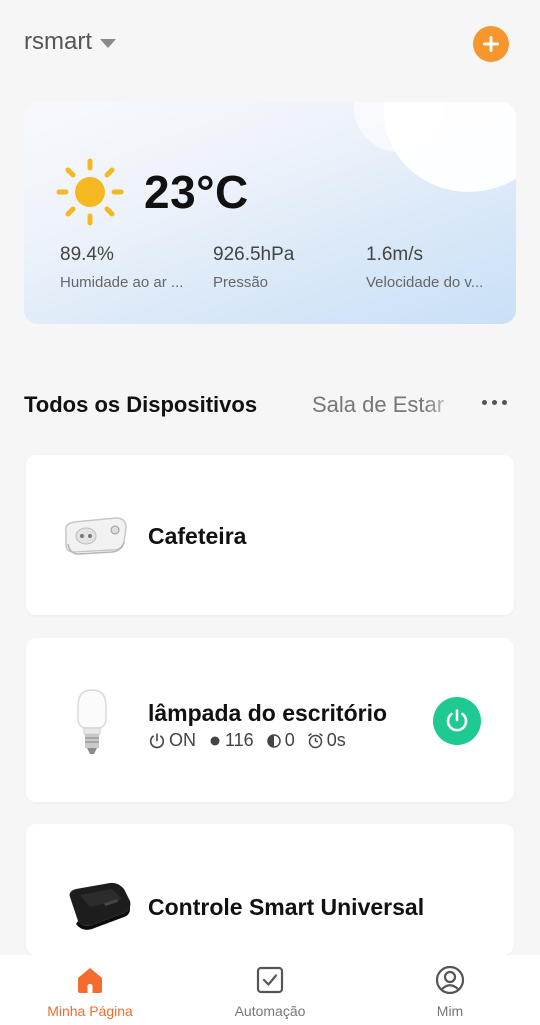 The height and width of the screenshot is (1025, 540). Describe the element at coordinates (87, 254) in the screenshot. I see `stat-value: 89.4%` at that location.